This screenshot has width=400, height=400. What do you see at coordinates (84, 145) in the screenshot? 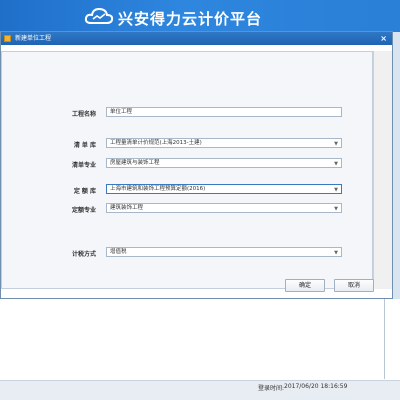
I see `bill-library-label: 清 单 库` at bounding box center [84, 145].